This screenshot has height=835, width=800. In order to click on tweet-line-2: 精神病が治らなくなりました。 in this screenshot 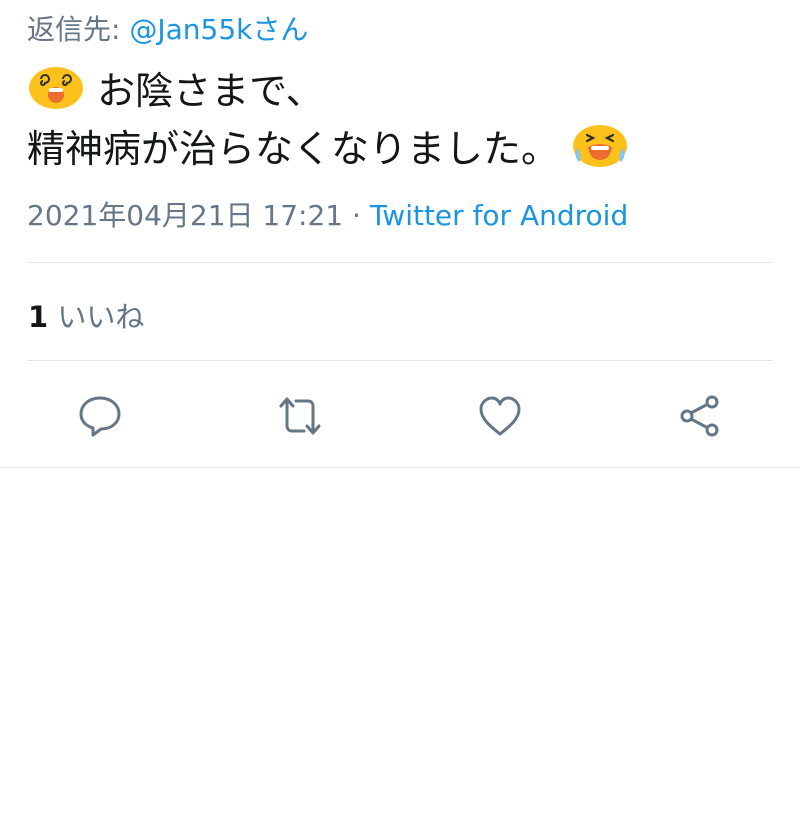, I will do `click(328, 149)`.